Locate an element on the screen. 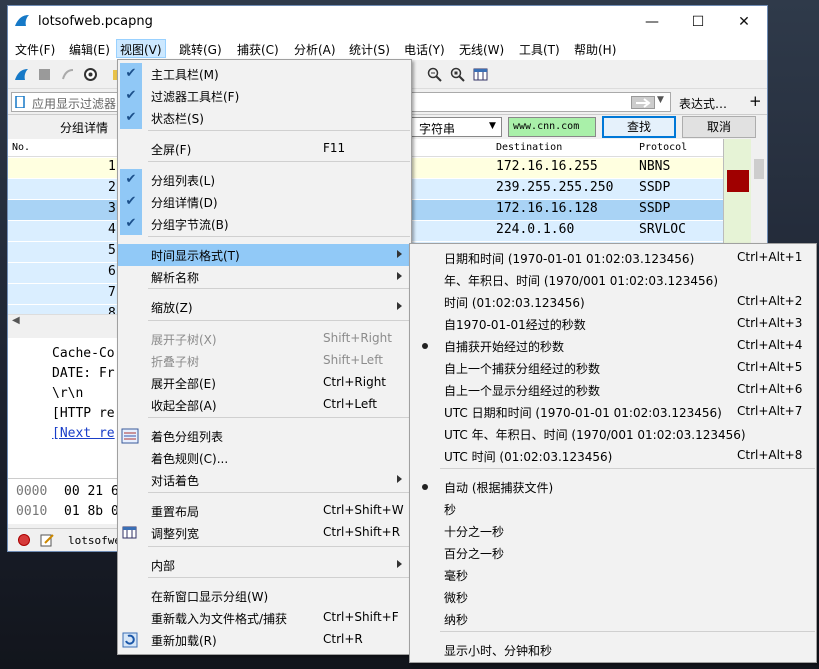 This screenshot has width=819, height=669. reload-item: 重新加载(R) Ctrl+R is located at coordinates (264, 640).